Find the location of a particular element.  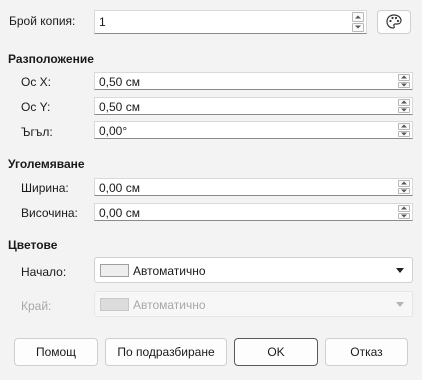

width-label: Ширина: is located at coordinates (45, 188).